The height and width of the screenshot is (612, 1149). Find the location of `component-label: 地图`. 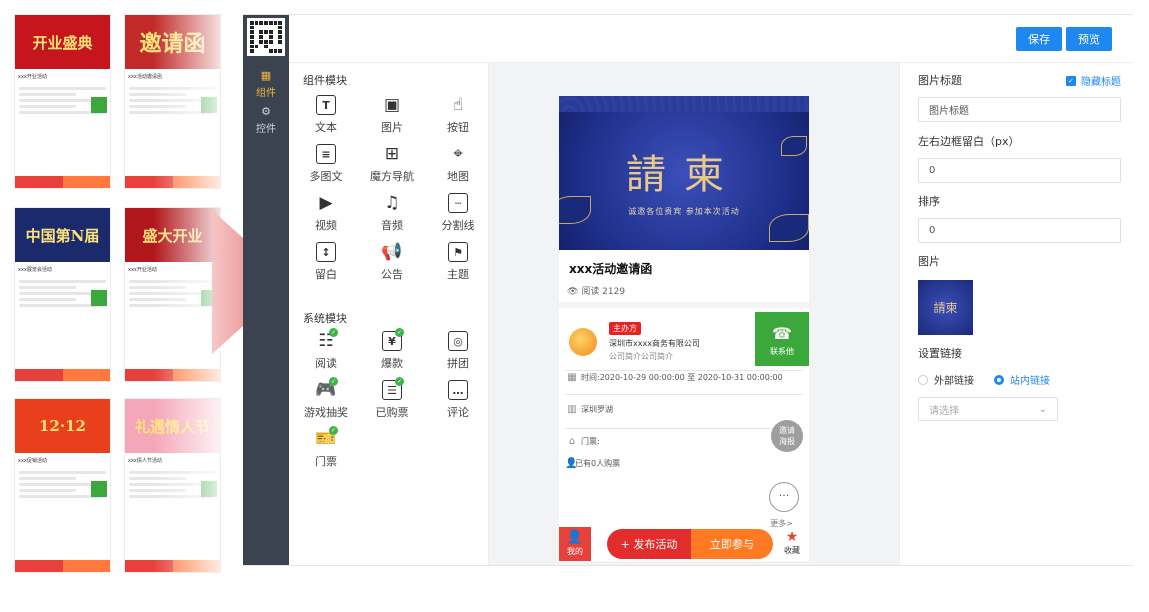

component-label: 地图 is located at coordinates (458, 176).